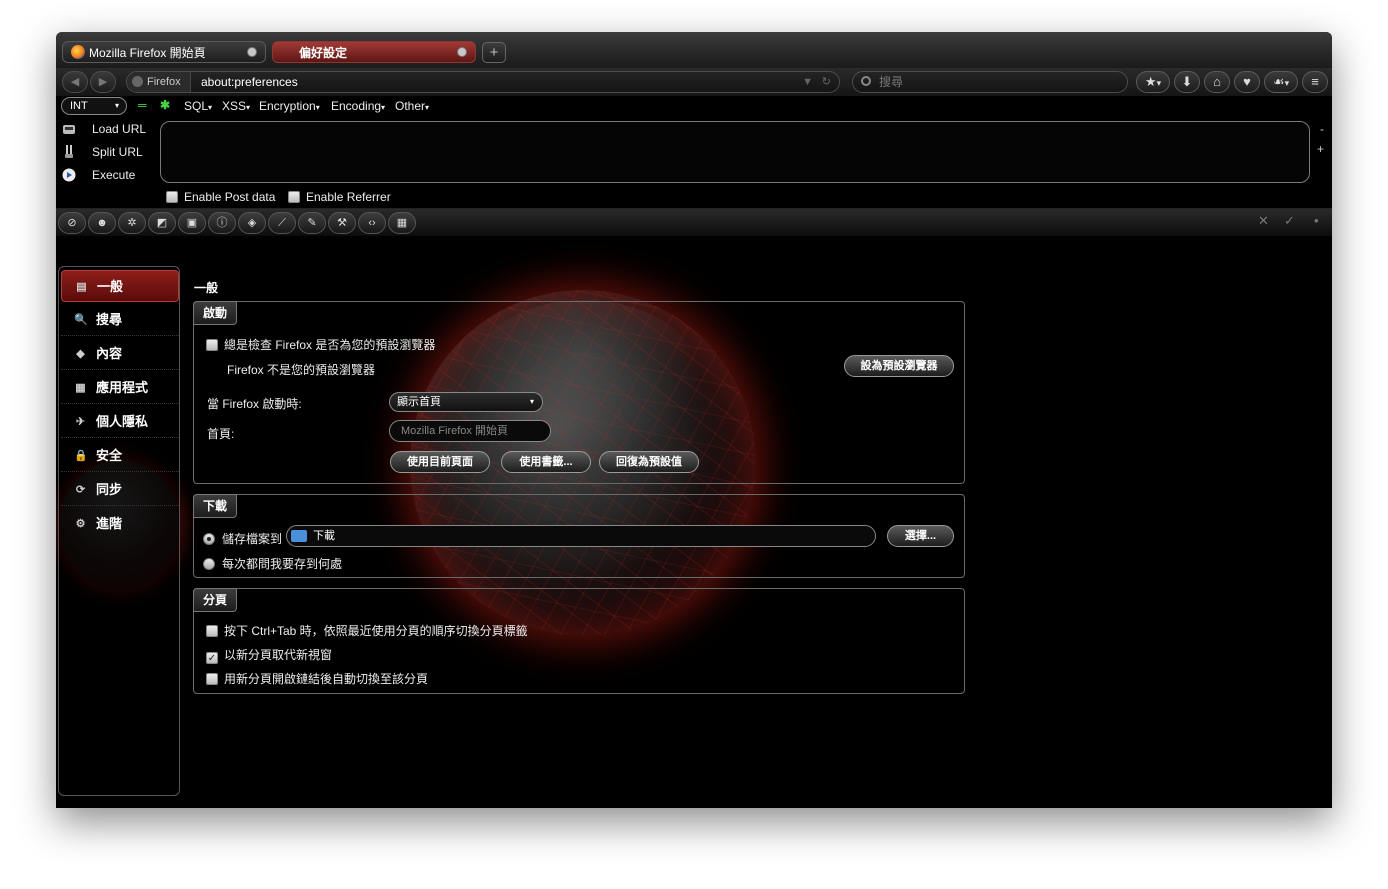  What do you see at coordinates (735, 152) in the screenshot?
I see `hackbar-url-textarea` at bounding box center [735, 152].